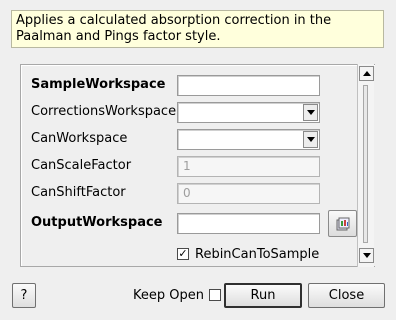 This screenshot has width=396, height=320. I want to click on sample-workspace-input, so click(248, 85).